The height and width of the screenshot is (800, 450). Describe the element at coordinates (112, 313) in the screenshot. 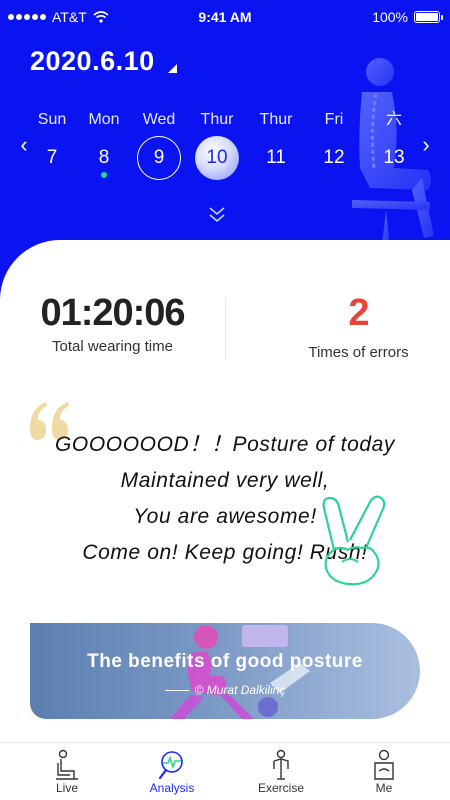

I see `wearing-time-value: 01:20:06` at that location.